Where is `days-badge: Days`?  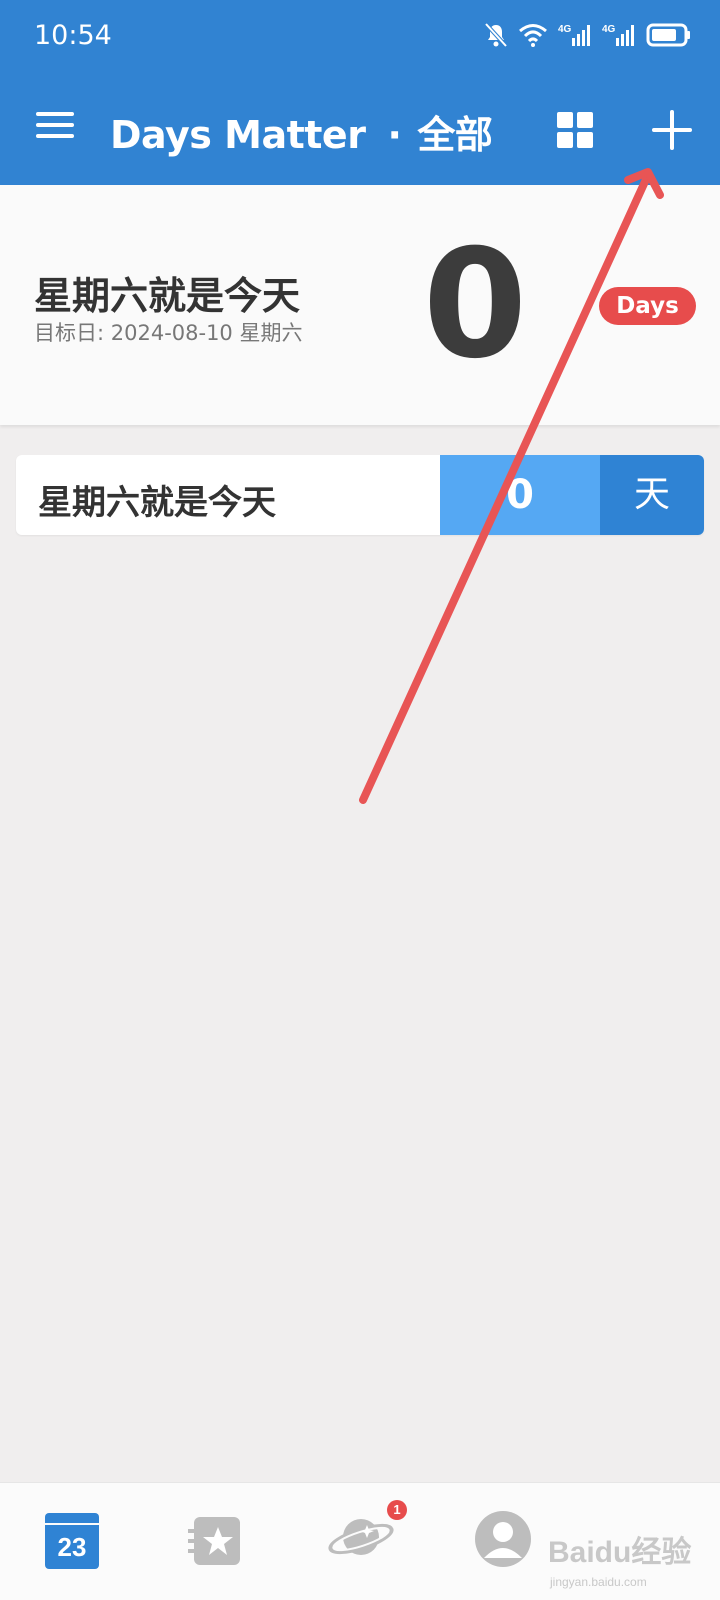
days-badge: Days is located at coordinates (647, 306).